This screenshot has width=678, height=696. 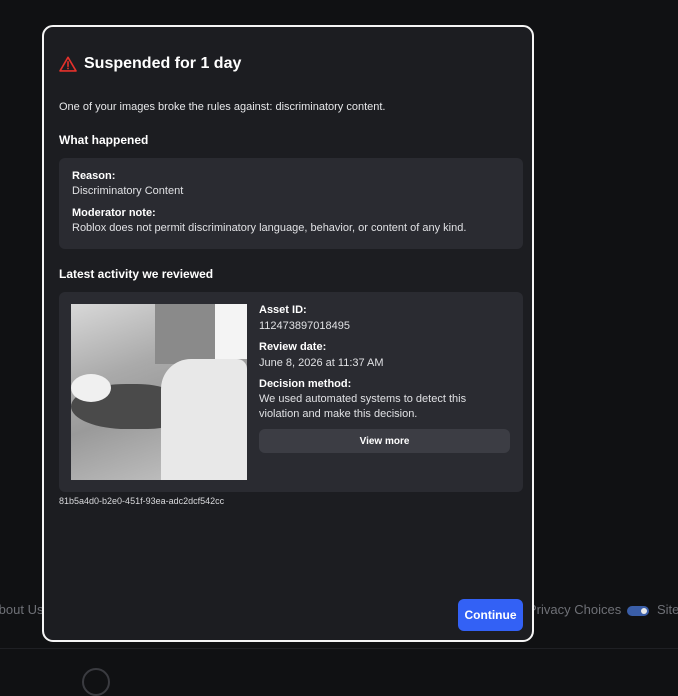 I want to click on continue-button: Continue, so click(x=490, y=615).